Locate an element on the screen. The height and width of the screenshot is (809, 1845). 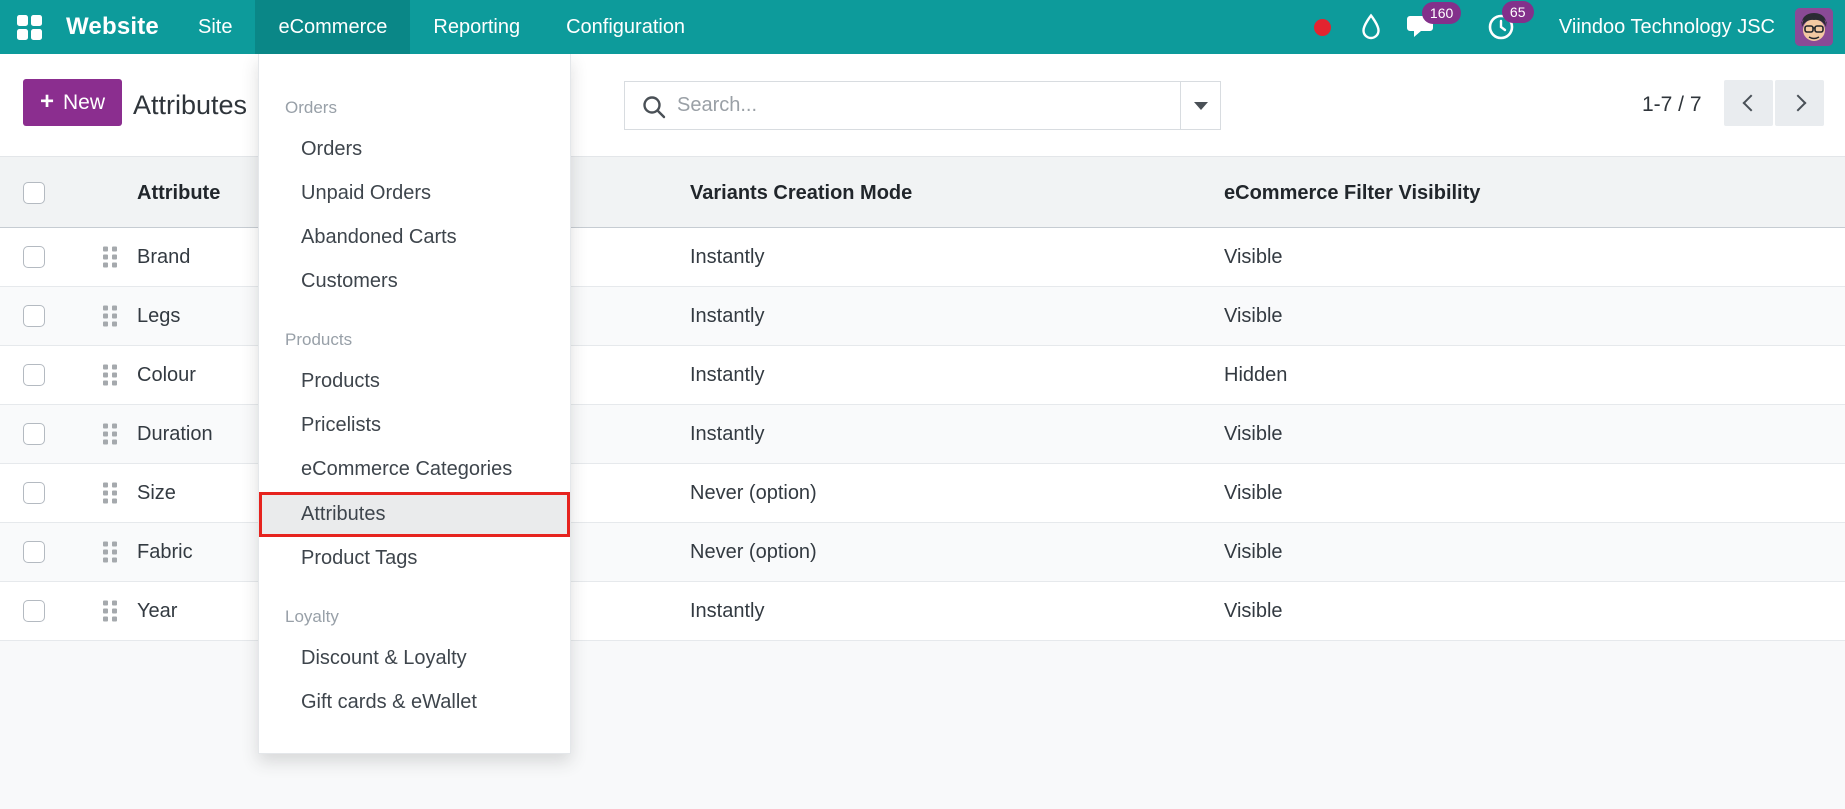
menu-item-discount-loyalty: Discount & Loyalty is located at coordinates (414, 659).